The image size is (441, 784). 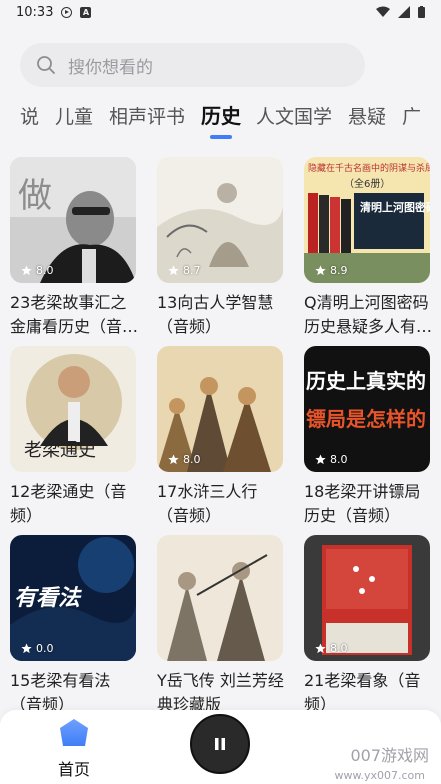 I want to click on category-tabs: 说 儿童 相声评书 历史 人文国学 悬疑 广, so click(x=220, y=118).